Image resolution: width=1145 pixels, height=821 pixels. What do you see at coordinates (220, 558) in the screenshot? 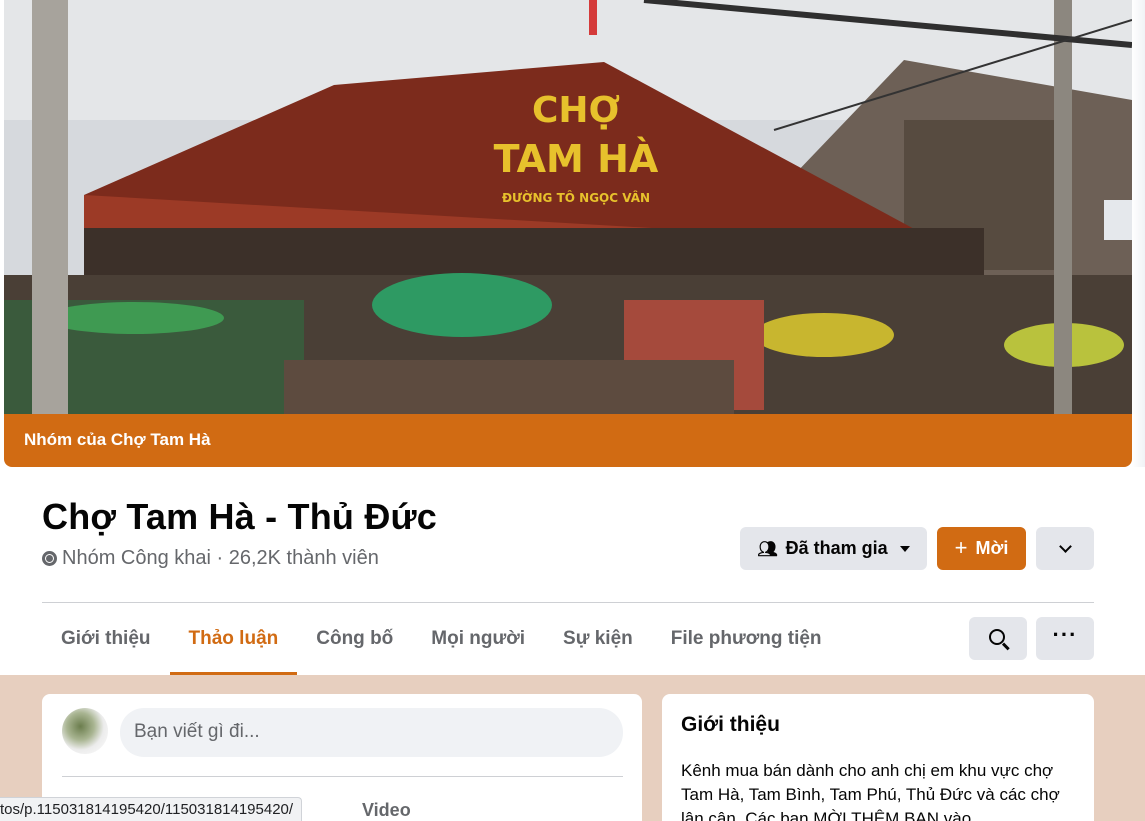
I see `group-meta-text: Nhóm Công khai · 26,2K thành viên` at bounding box center [220, 558].